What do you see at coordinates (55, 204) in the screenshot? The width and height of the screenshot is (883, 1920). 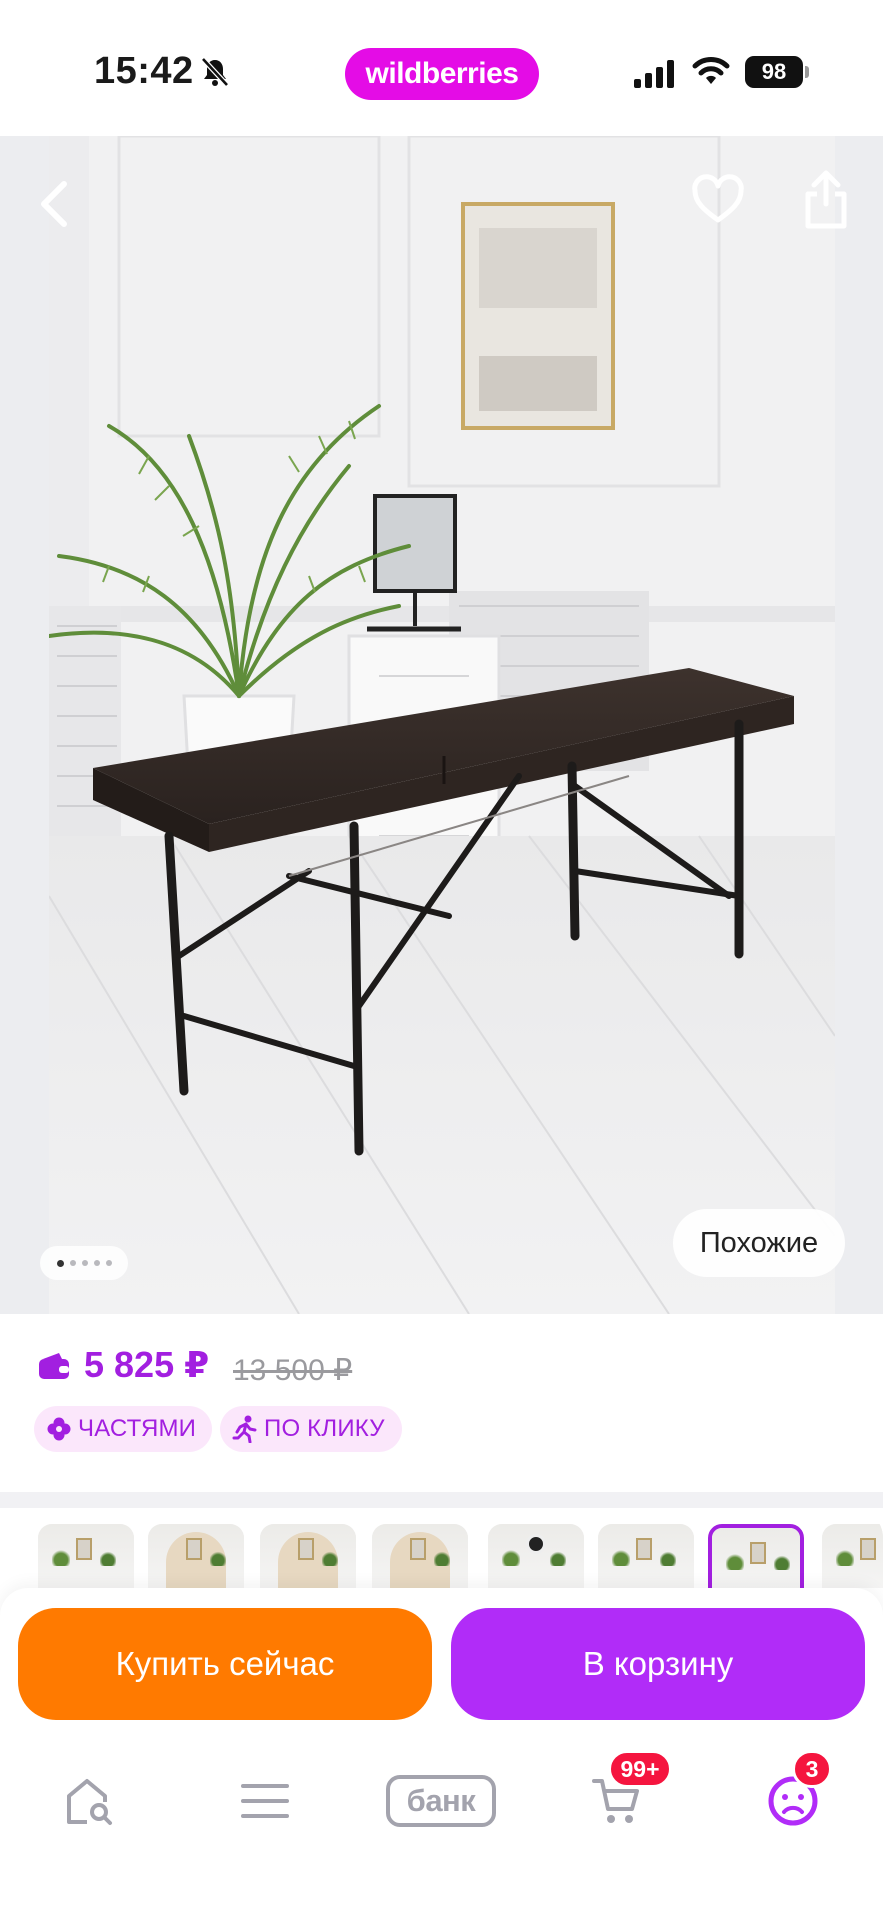 I see `back-arrow-icon` at bounding box center [55, 204].